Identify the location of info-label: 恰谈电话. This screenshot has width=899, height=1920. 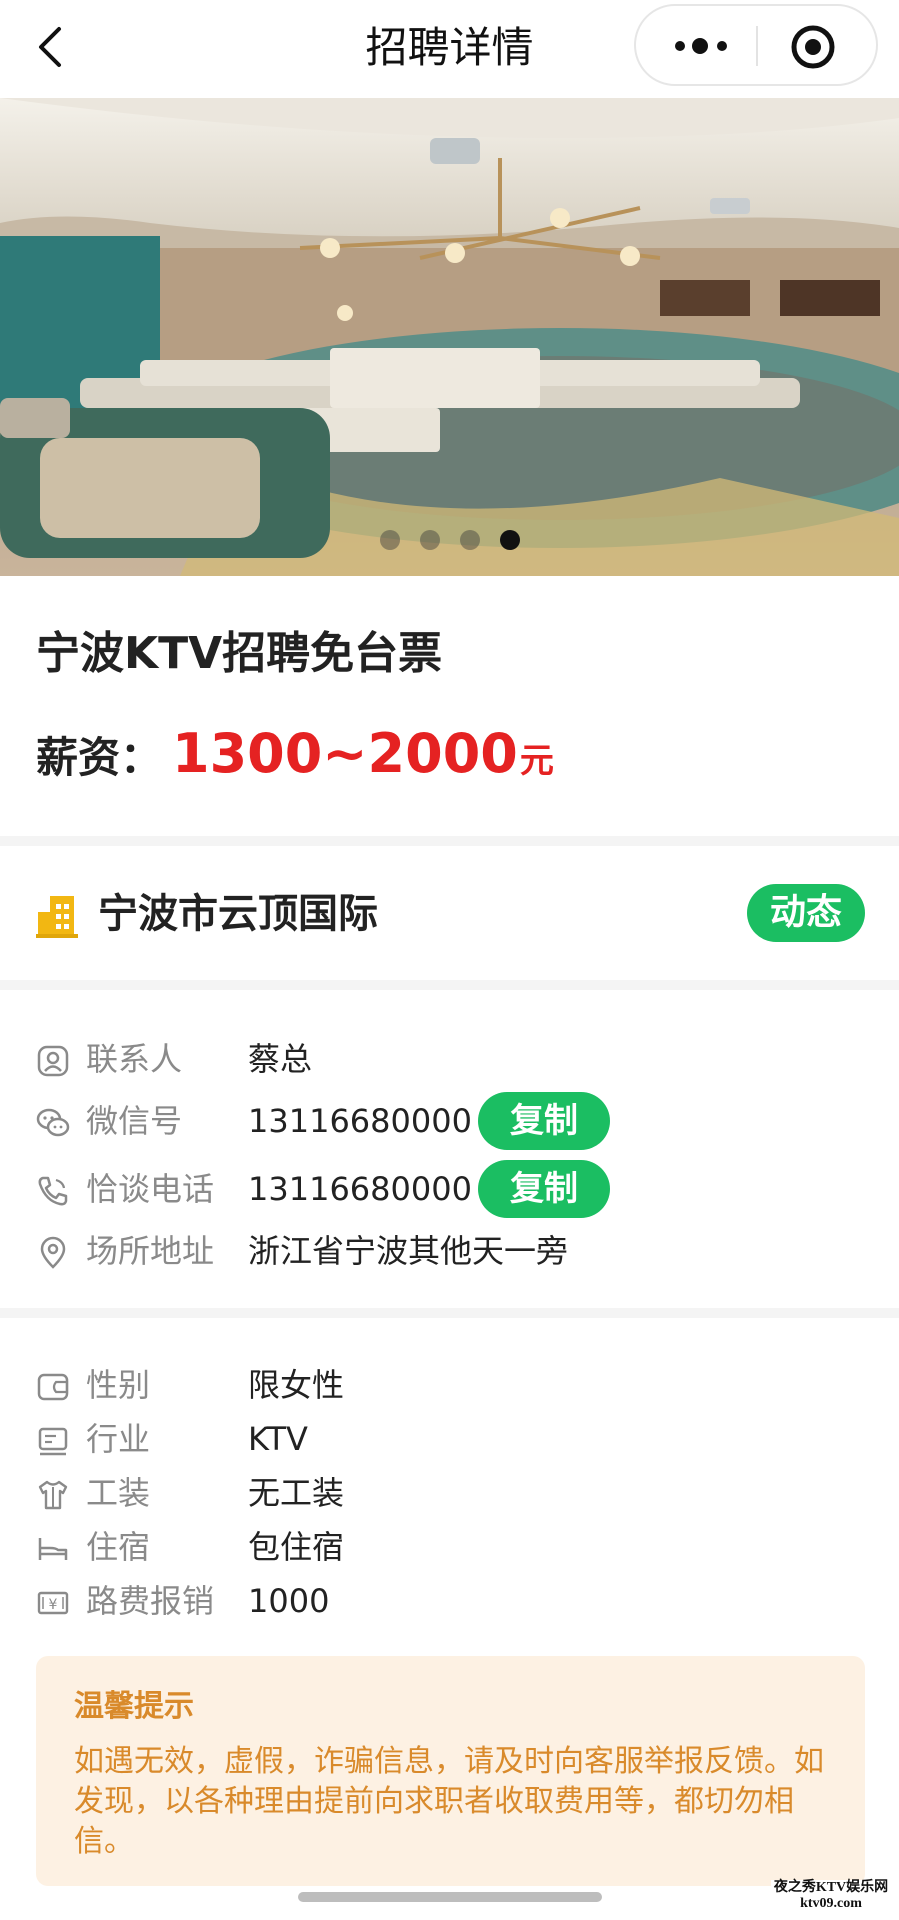
(150, 1189).